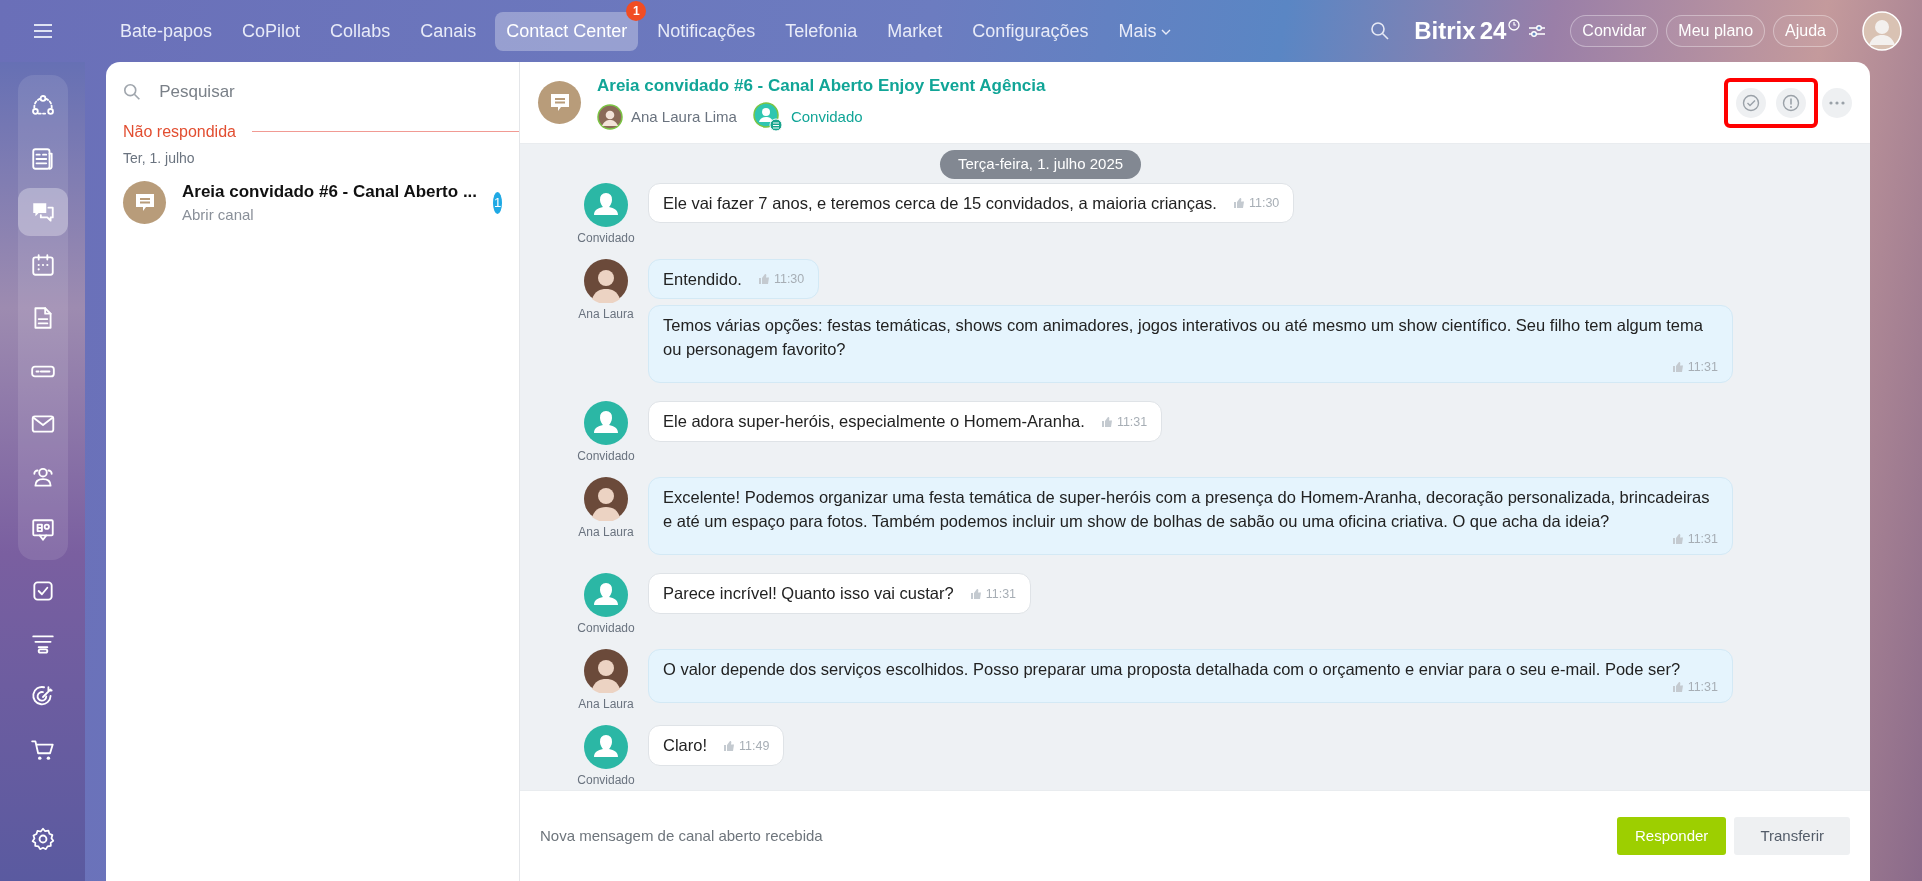 The image size is (1922, 881). What do you see at coordinates (360, 31) in the screenshot?
I see `nav-tab: Collabs` at bounding box center [360, 31].